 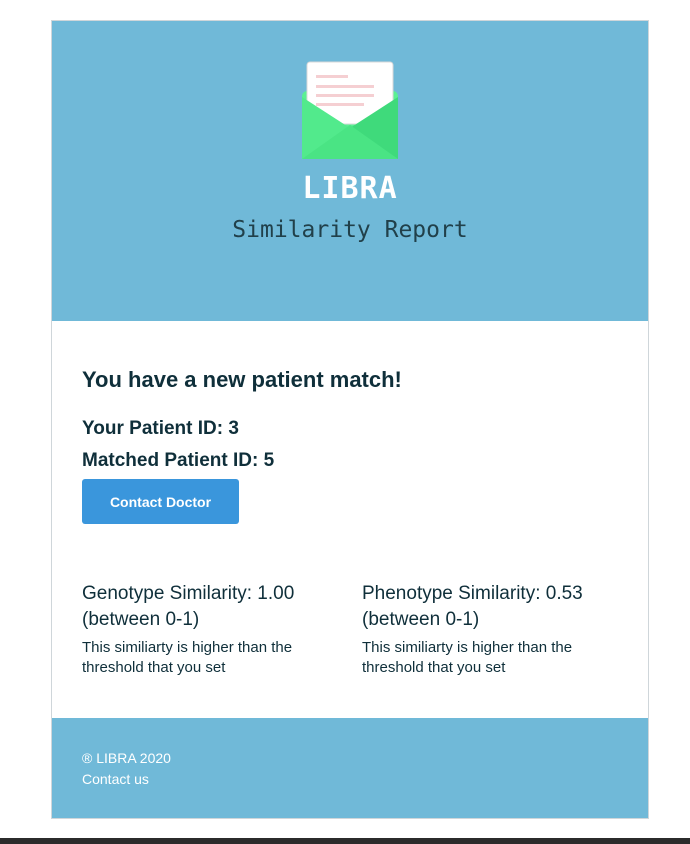 What do you see at coordinates (487, 607) in the screenshot?
I see `phenotype-similarity-title: Phenotype Similarity: 0.53 (between 0-1)` at bounding box center [487, 607].